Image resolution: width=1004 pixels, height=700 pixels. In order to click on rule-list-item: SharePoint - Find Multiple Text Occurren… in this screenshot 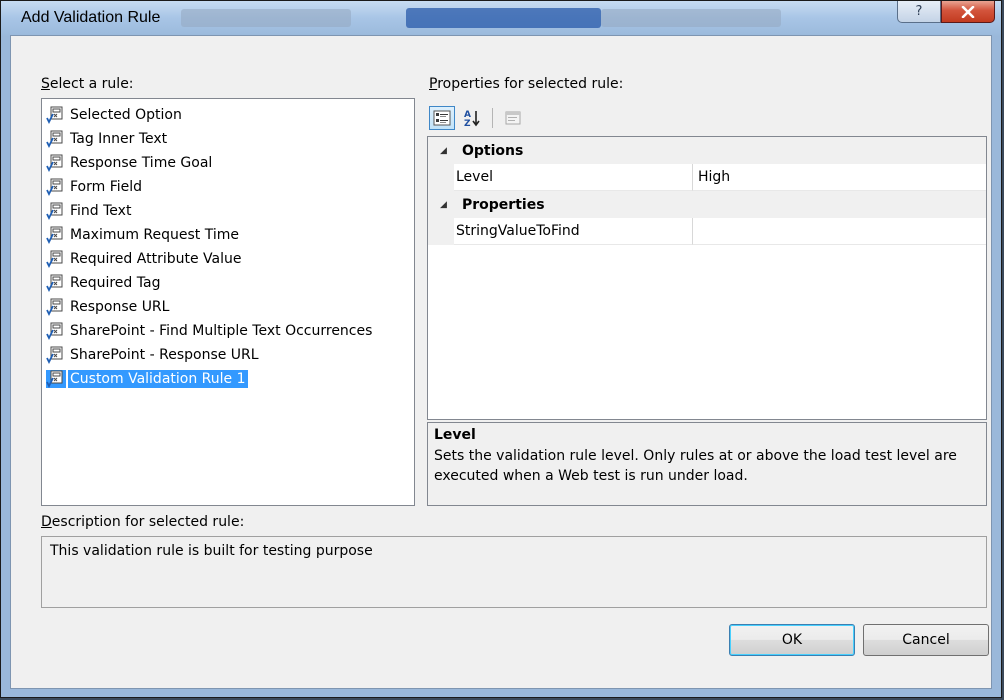, I will do `click(228, 331)`.